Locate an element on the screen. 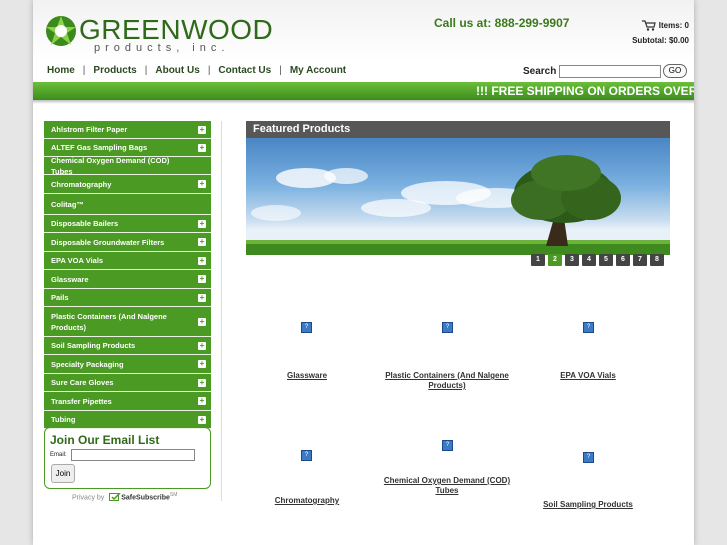 The height and width of the screenshot is (545, 727). sidebar-category-label: Colitag™ is located at coordinates (67, 204).